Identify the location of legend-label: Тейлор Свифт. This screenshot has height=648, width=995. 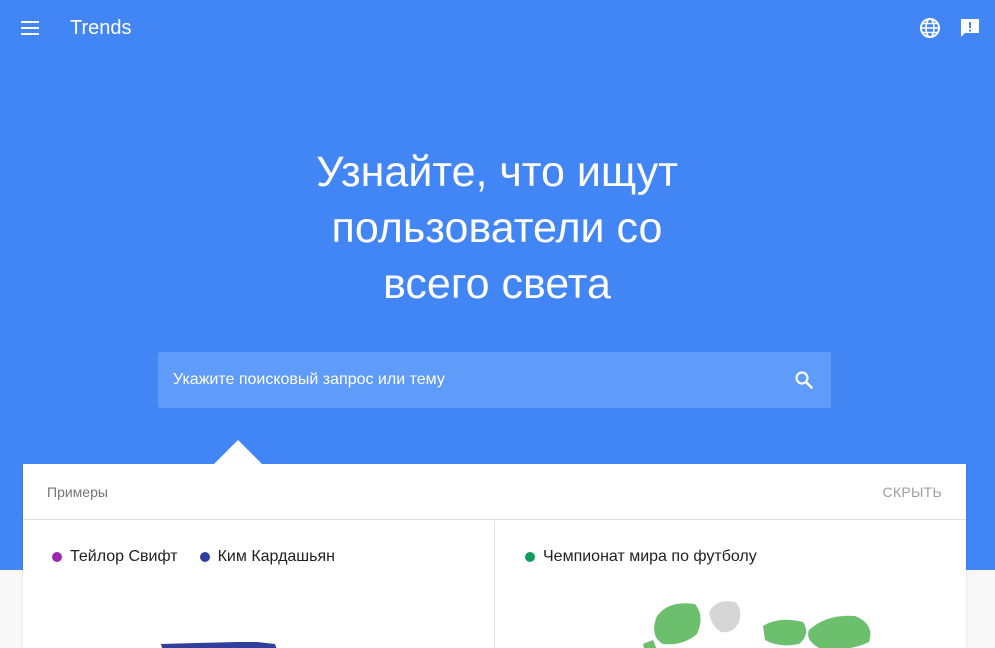
(124, 556).